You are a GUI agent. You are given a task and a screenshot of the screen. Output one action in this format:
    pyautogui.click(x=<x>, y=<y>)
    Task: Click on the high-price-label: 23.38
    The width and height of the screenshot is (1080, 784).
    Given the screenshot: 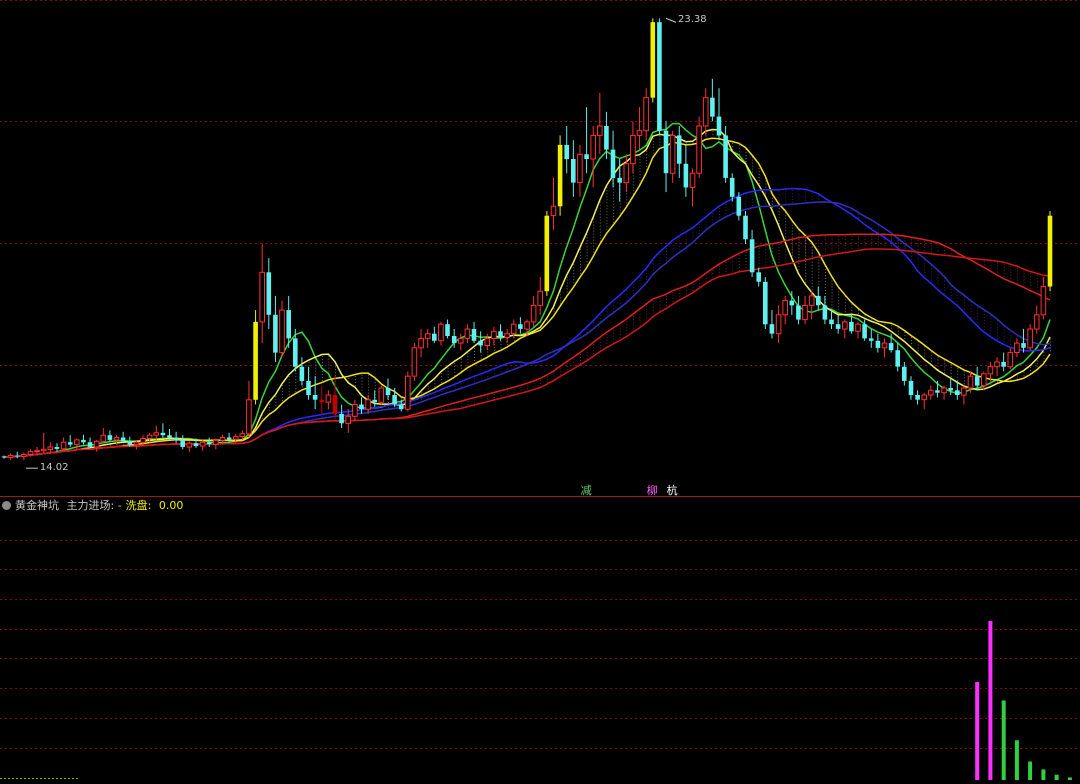 What is the action you would take?
    pyautogui.click(x=692, y=20)
    